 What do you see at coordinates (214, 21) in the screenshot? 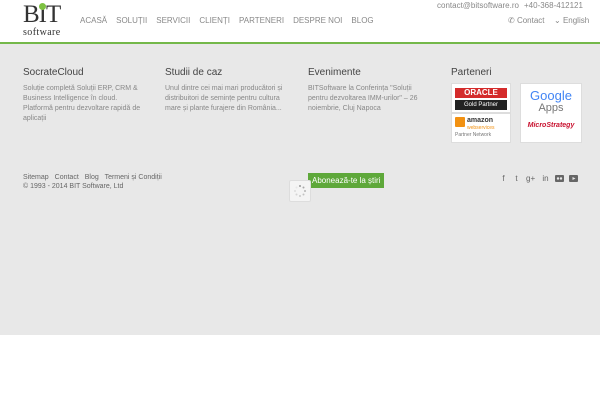
I see `nav-clienti: CLIENȚI` at bounding box center [214, 21].